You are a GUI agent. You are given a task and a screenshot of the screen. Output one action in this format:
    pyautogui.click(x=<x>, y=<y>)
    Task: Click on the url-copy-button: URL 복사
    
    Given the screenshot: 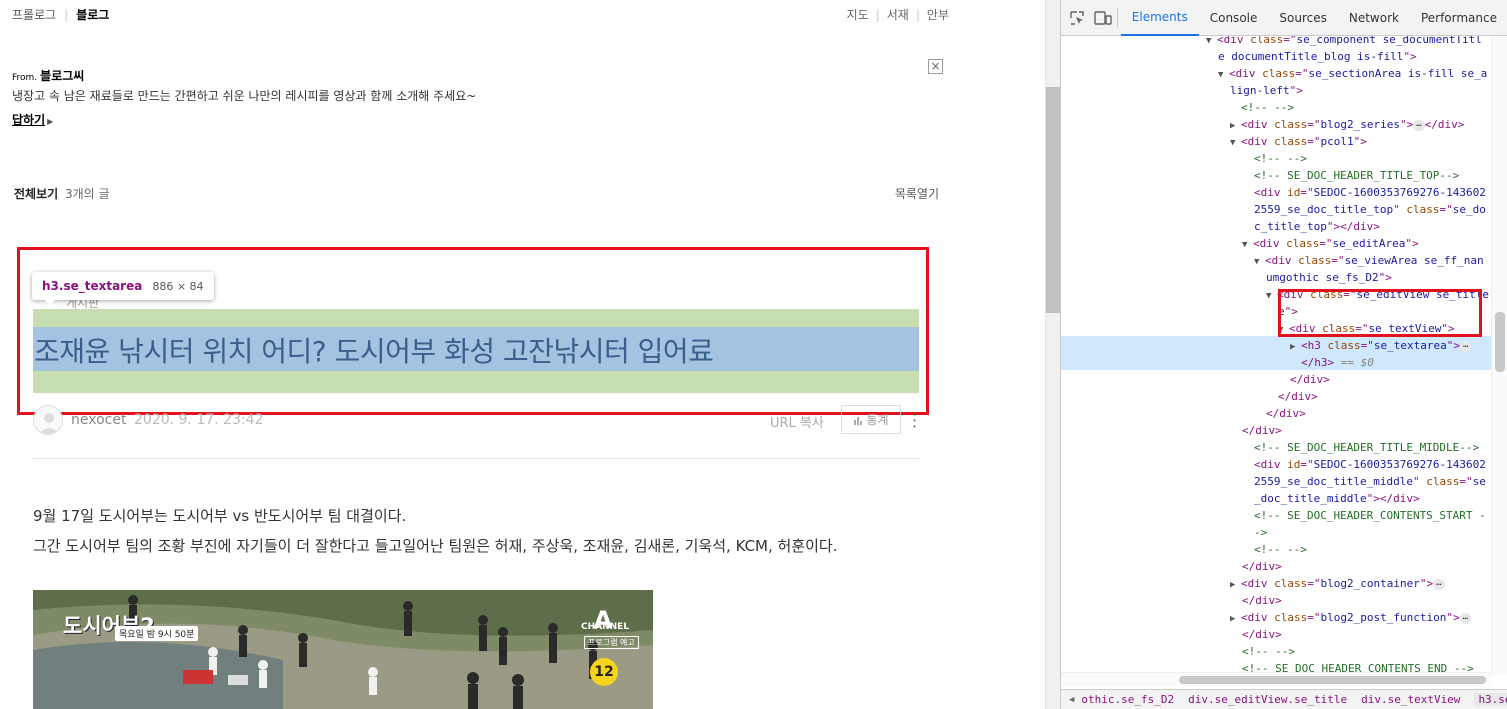 What is the action you would take?
    pyautogui.click(x=797, y=421)
    